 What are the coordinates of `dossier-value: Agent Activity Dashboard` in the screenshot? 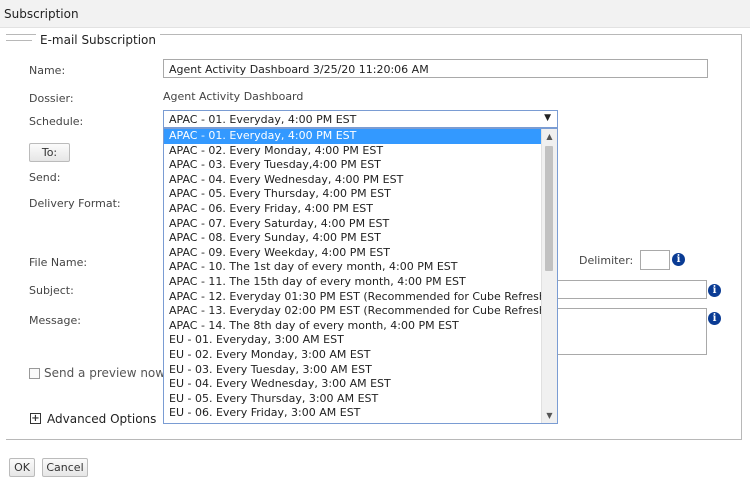 It's located at (233, 96).